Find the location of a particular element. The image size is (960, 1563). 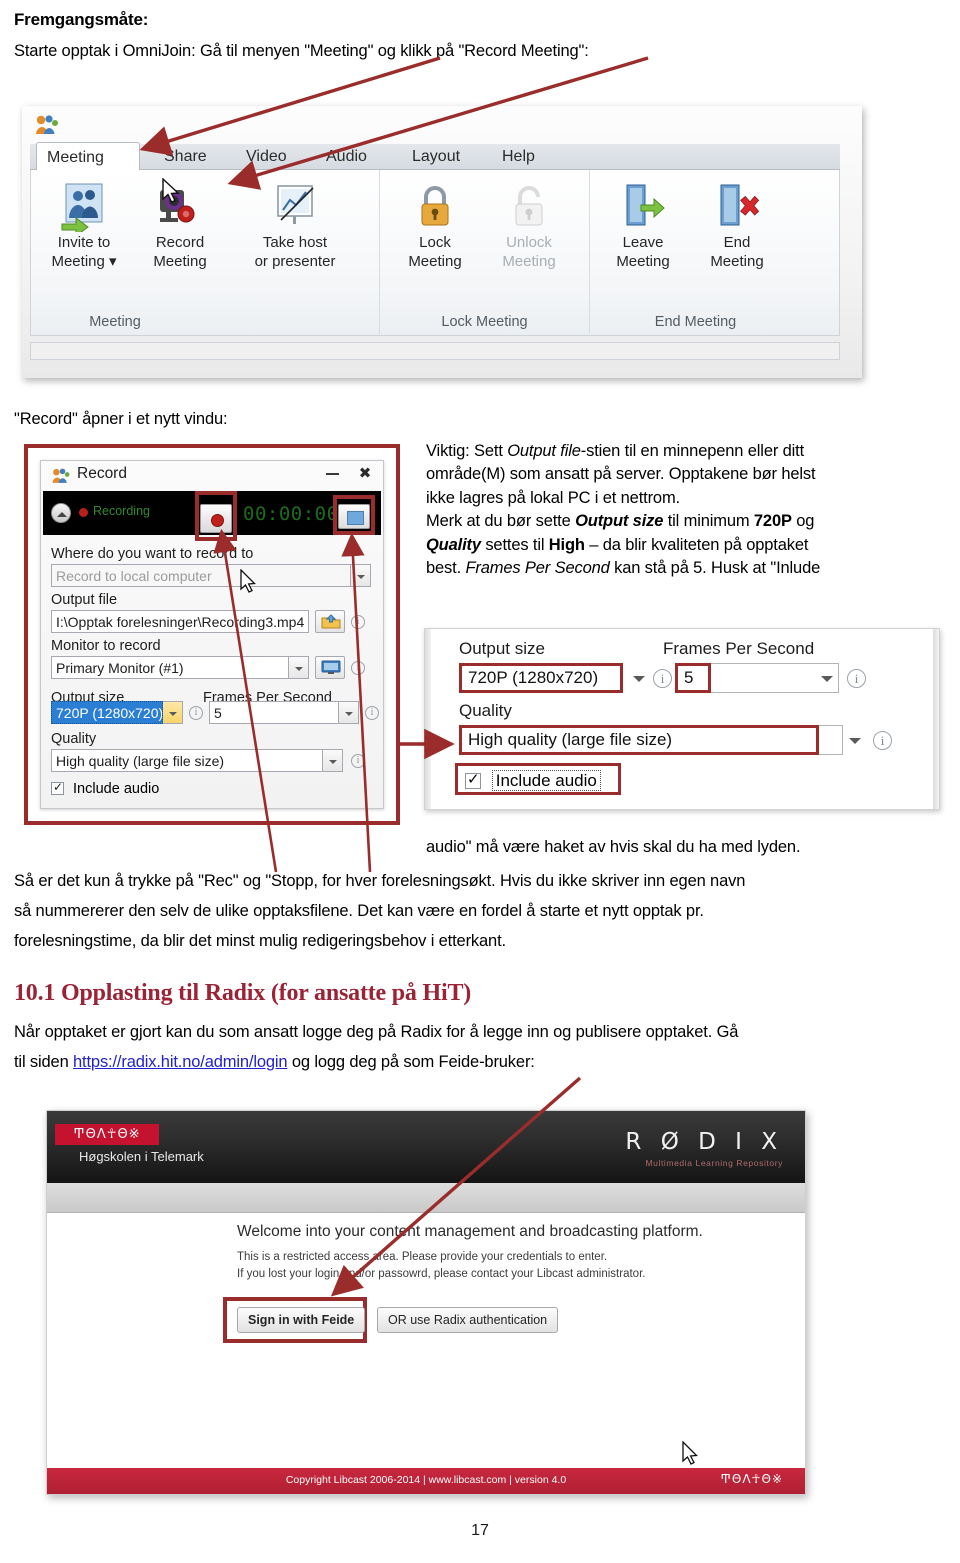

leave-meeting-button: Leave Meeting is located at coordinates (643, 225).